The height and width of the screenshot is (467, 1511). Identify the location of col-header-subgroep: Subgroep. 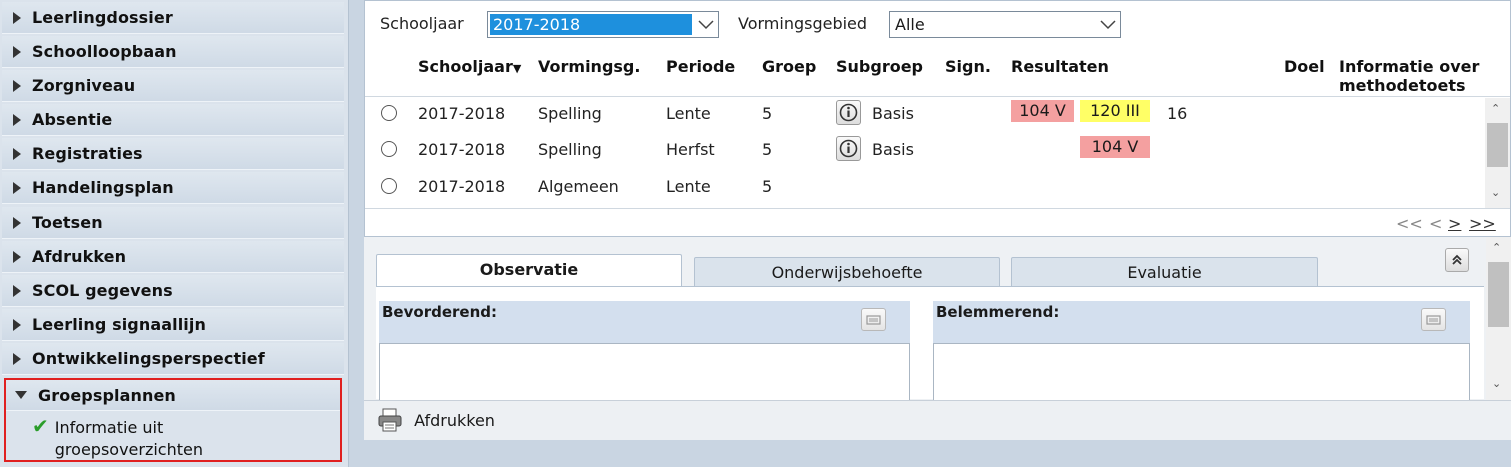
(879, 66).